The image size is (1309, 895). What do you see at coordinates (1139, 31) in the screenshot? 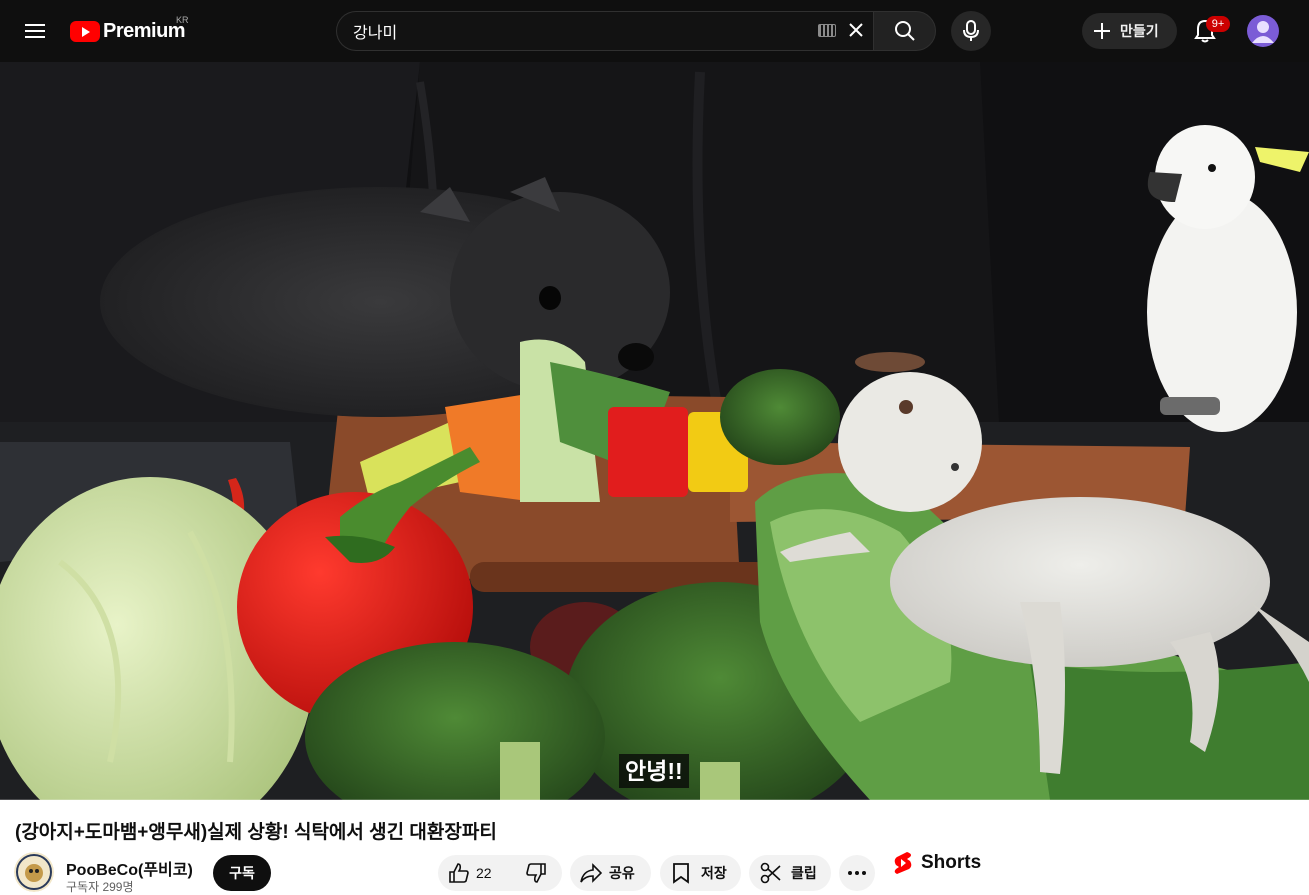
I see `create-label: 만들기` at bounding box center [1139, 31].